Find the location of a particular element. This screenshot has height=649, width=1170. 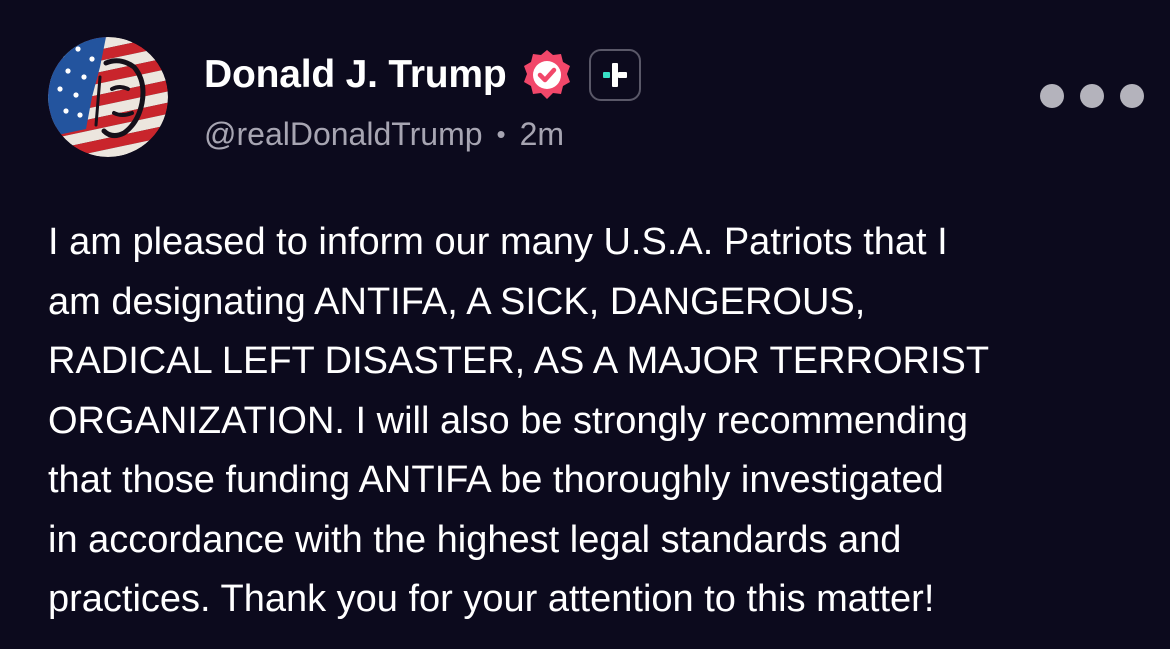

author-handle: @realDonaldTrump is located at coordinates (343, 134).